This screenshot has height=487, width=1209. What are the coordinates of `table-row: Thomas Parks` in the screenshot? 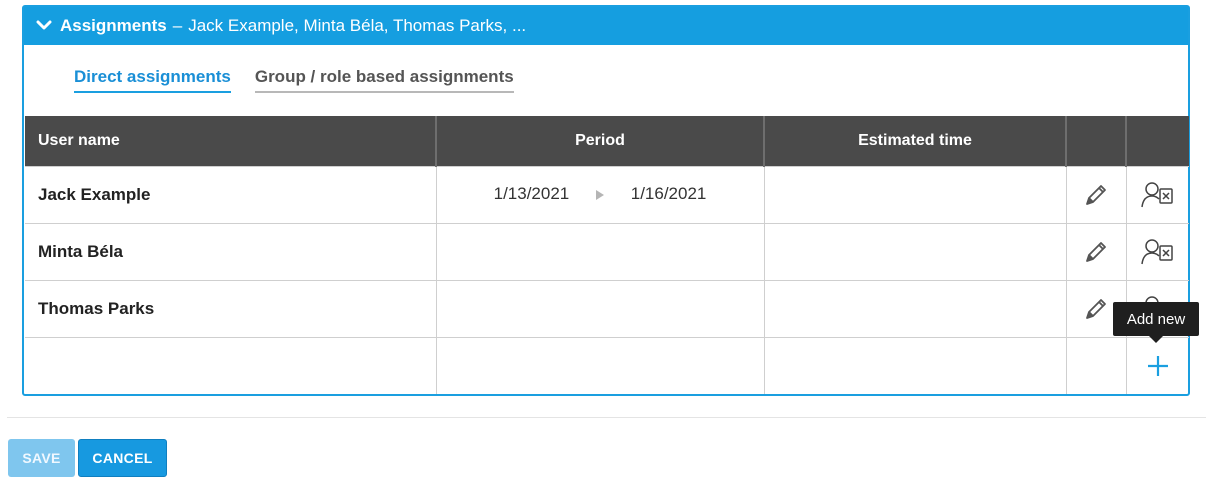 It's located at (607, 308).